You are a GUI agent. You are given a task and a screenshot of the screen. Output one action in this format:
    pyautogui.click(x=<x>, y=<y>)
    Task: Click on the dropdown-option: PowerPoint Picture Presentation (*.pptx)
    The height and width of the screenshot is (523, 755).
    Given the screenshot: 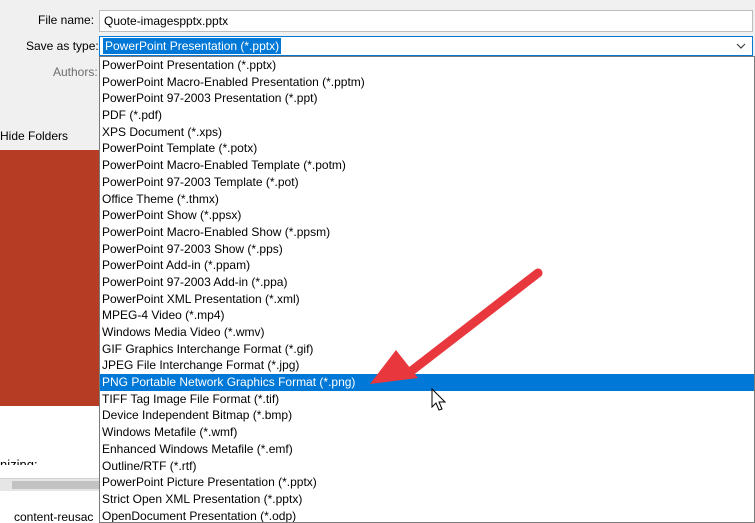 What is the action you would take?
    pyautogui.click(x=427, y=482)
    